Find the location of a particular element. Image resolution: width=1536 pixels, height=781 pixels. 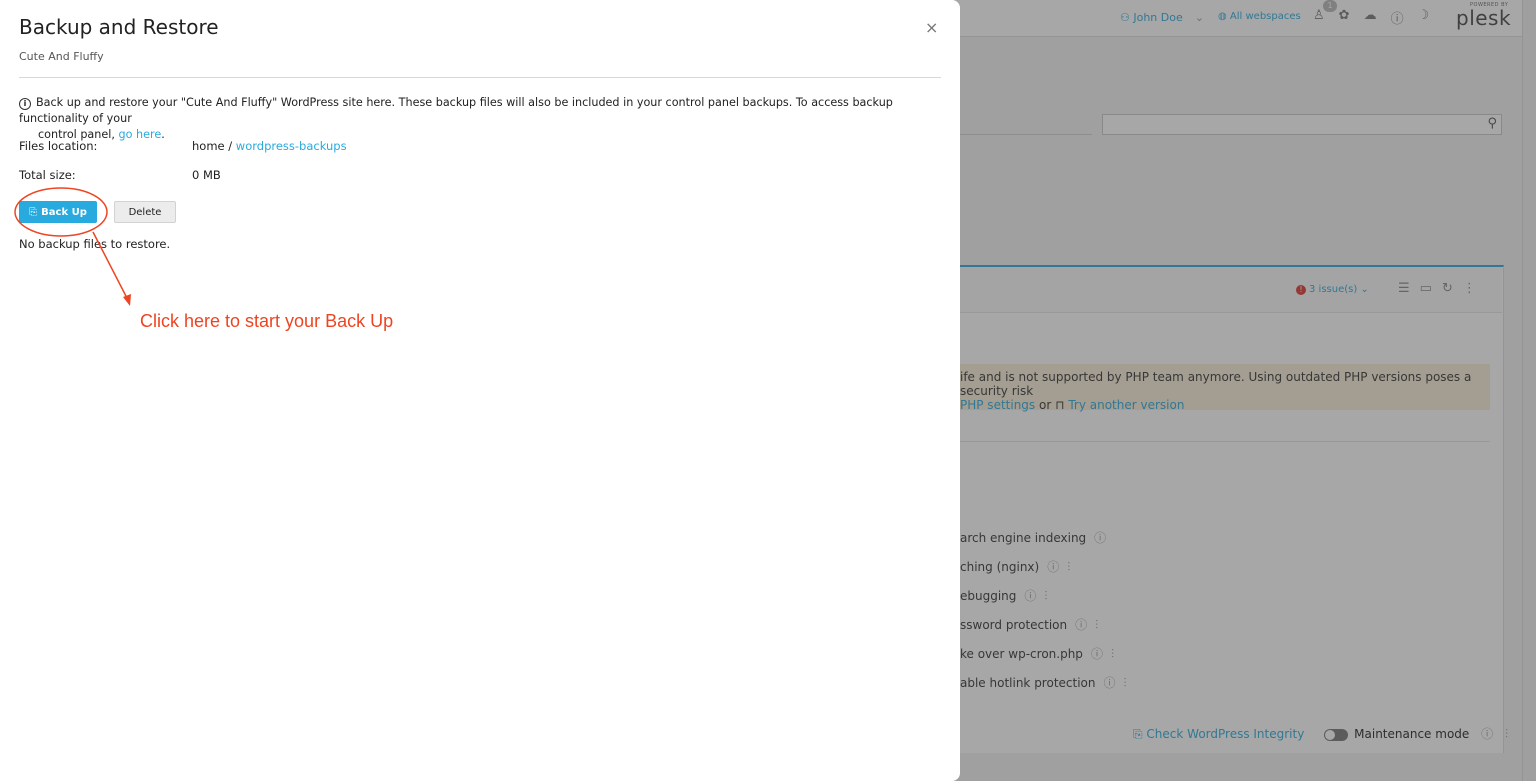

delete-button: Delete is located at coordinates (145, 212).